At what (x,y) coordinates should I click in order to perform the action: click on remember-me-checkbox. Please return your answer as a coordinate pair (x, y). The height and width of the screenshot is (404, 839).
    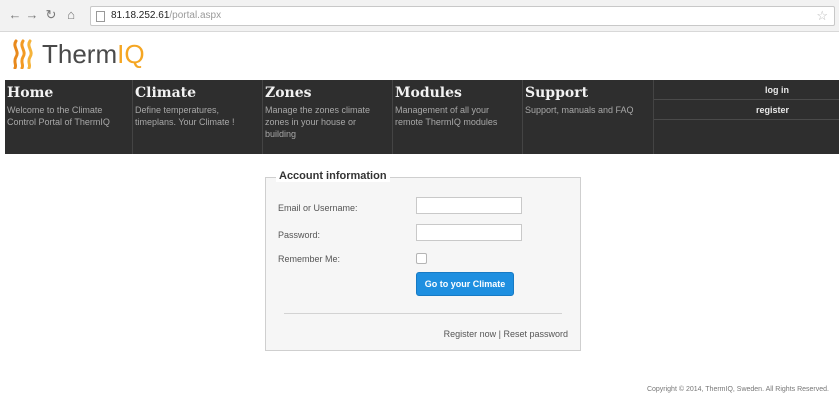
    Looking at the image, I should click on (421, 258).